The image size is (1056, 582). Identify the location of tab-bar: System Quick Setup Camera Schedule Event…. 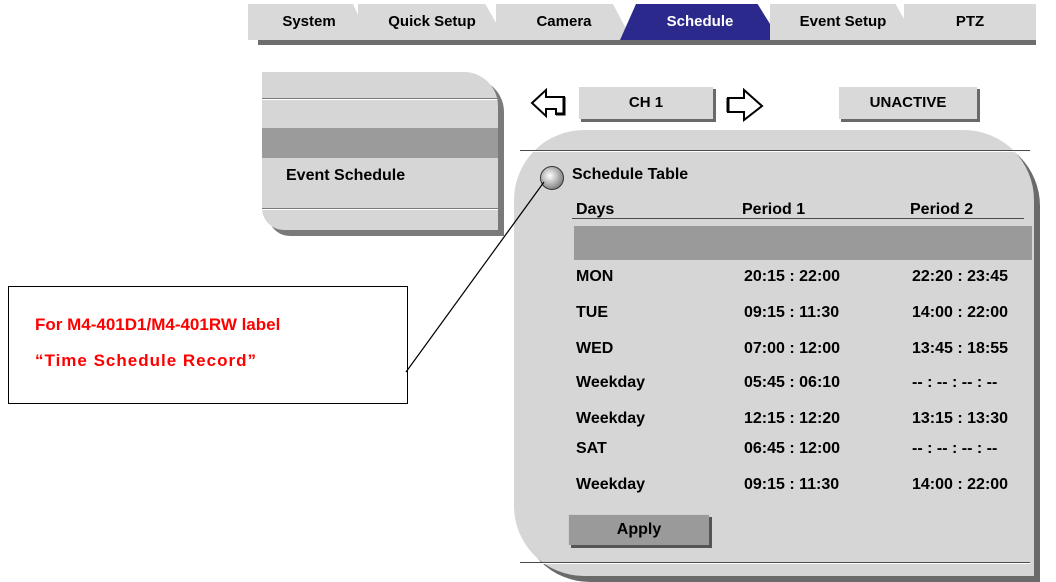
(528, 25).